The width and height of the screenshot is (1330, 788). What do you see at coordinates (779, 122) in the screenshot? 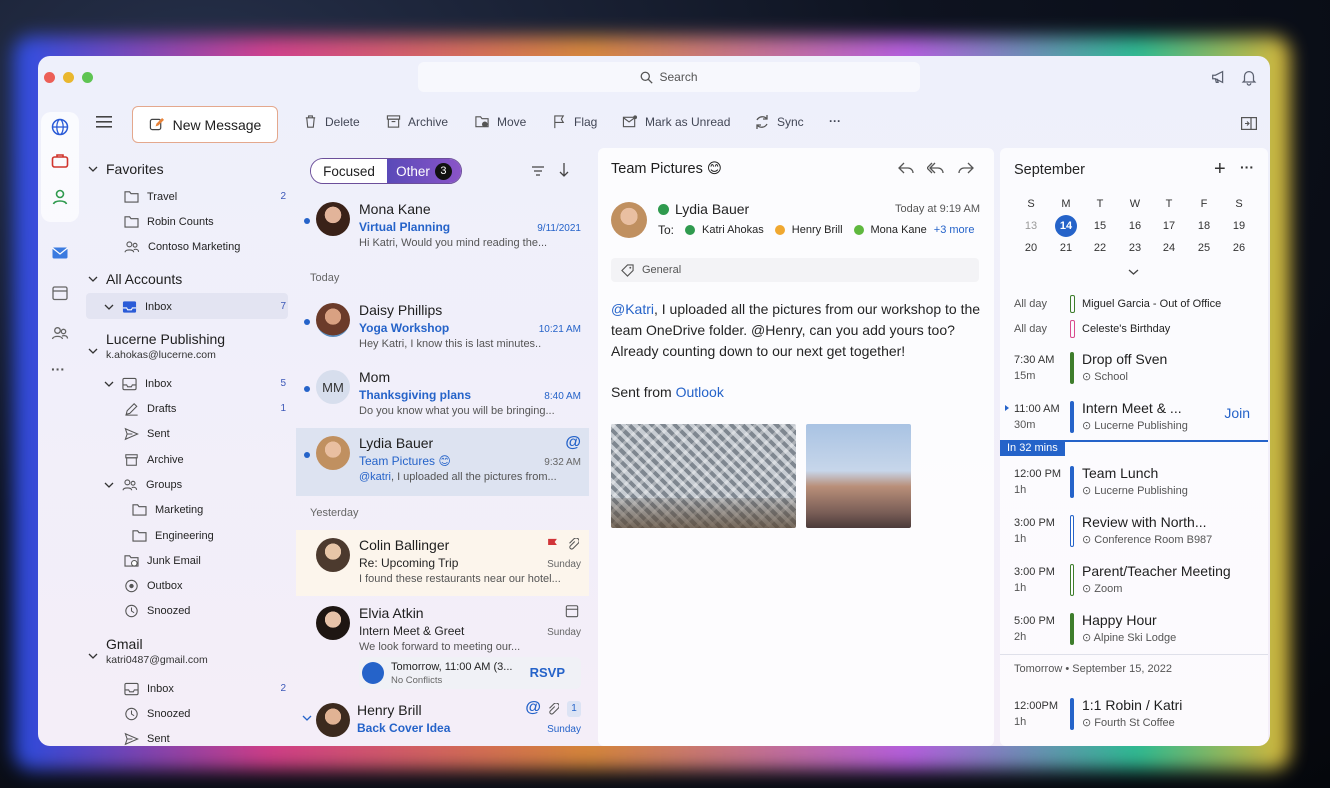
I see `sync-button: Sync` at bounding box center [779, 122].